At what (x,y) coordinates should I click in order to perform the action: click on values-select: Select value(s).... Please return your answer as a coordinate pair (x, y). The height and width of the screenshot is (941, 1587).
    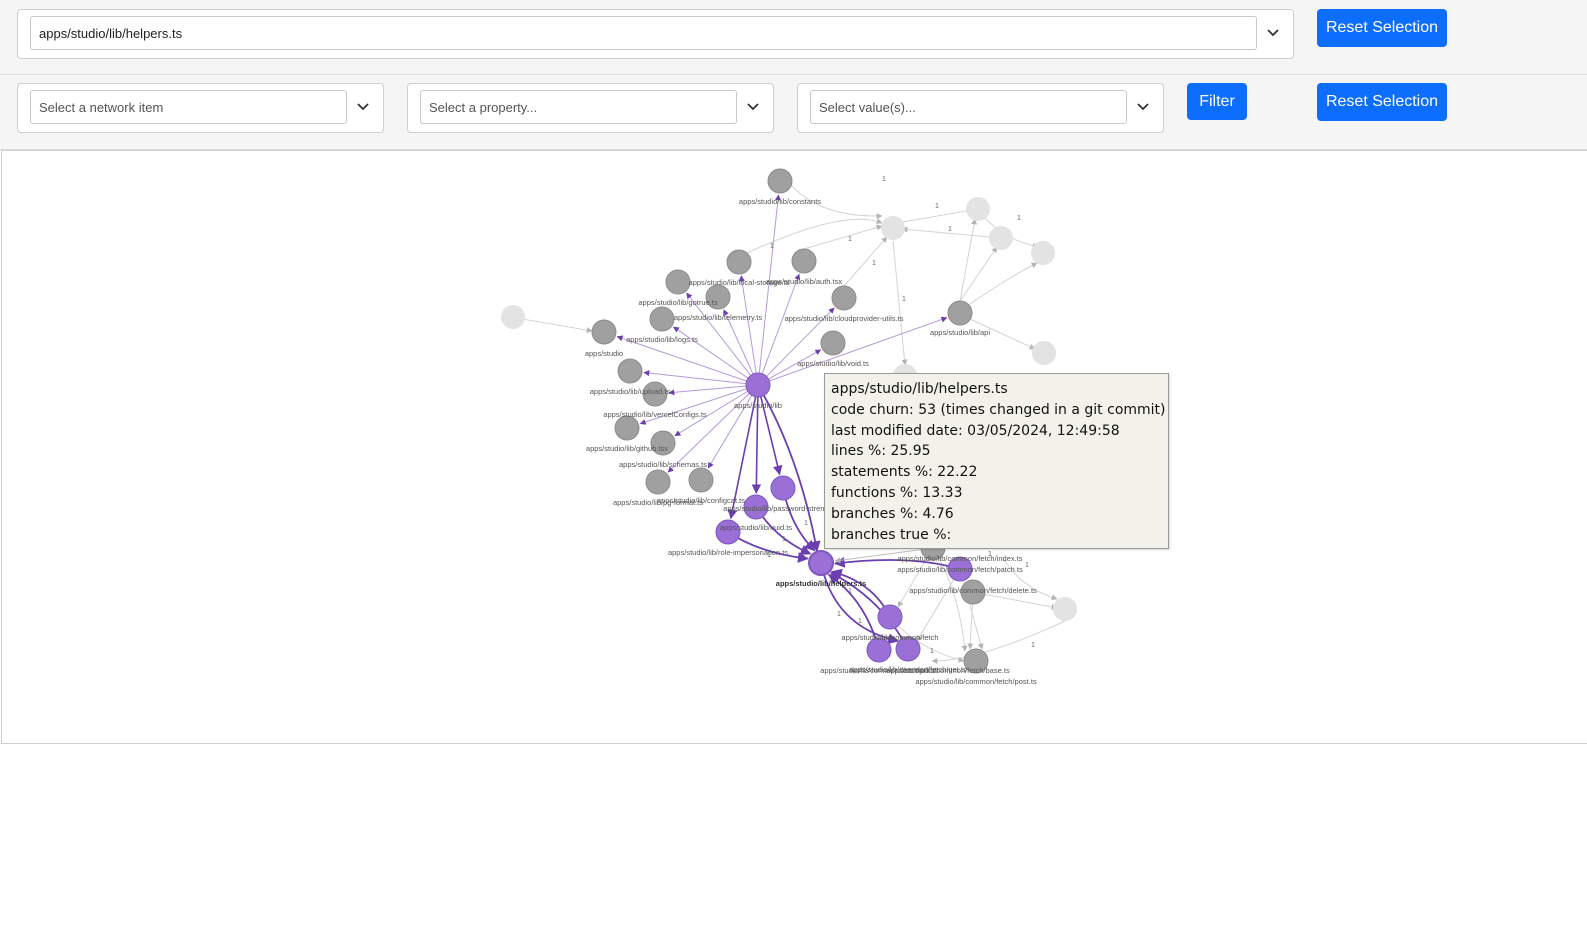
    Looking at the image, I should click on (980, 108).